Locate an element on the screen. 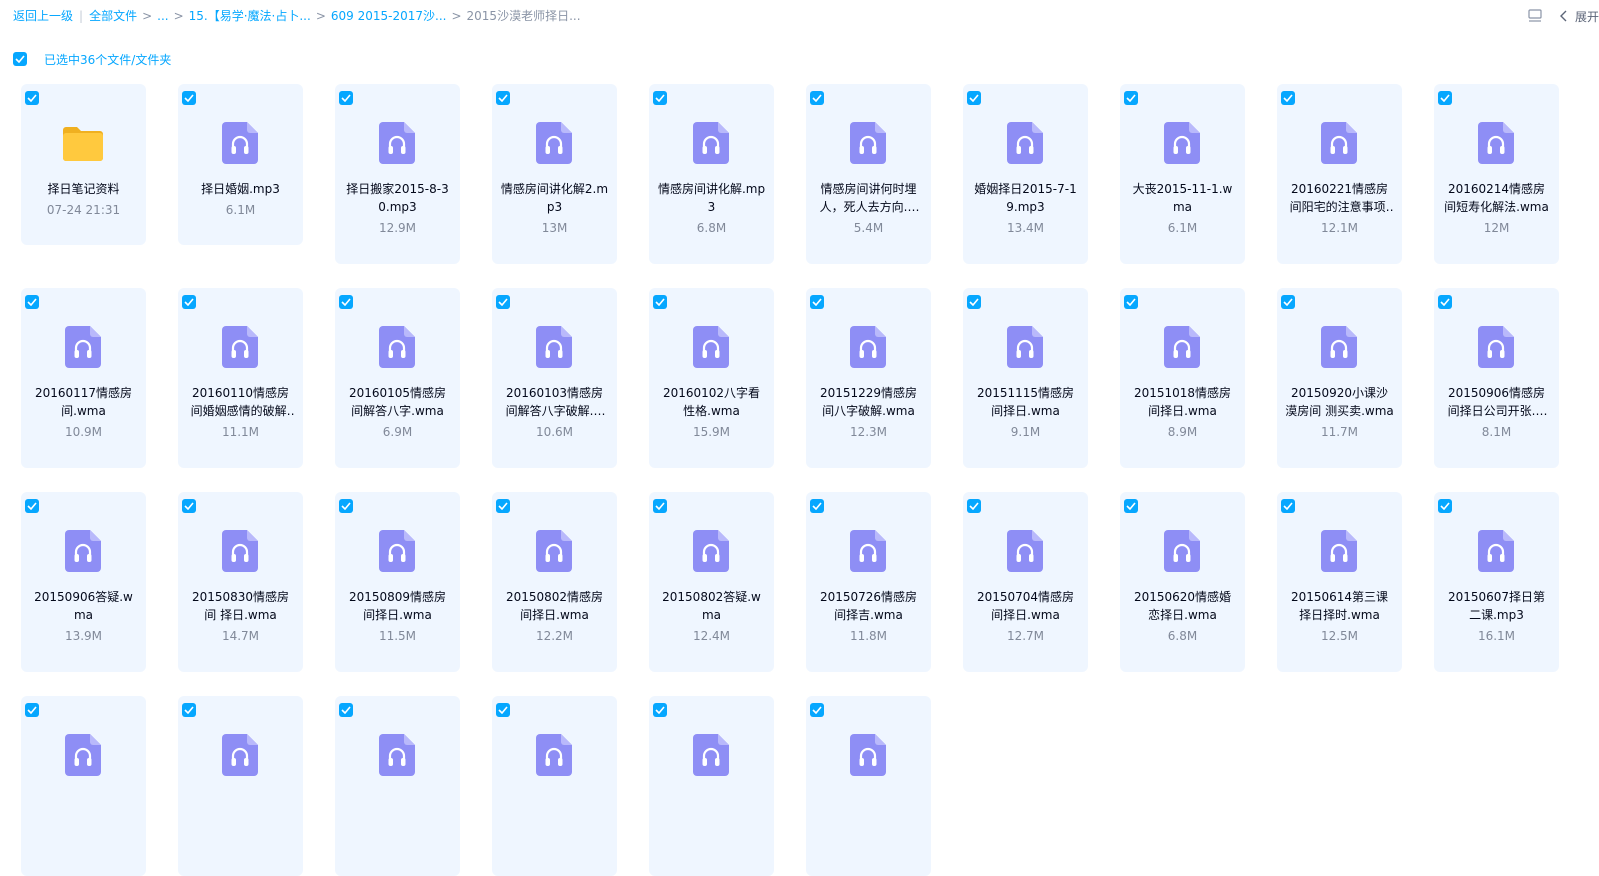 The height and width of the screenshot is (876, 1599). file-name: 大丧2015-11-1.wma is located at coordinates (1182, 198).